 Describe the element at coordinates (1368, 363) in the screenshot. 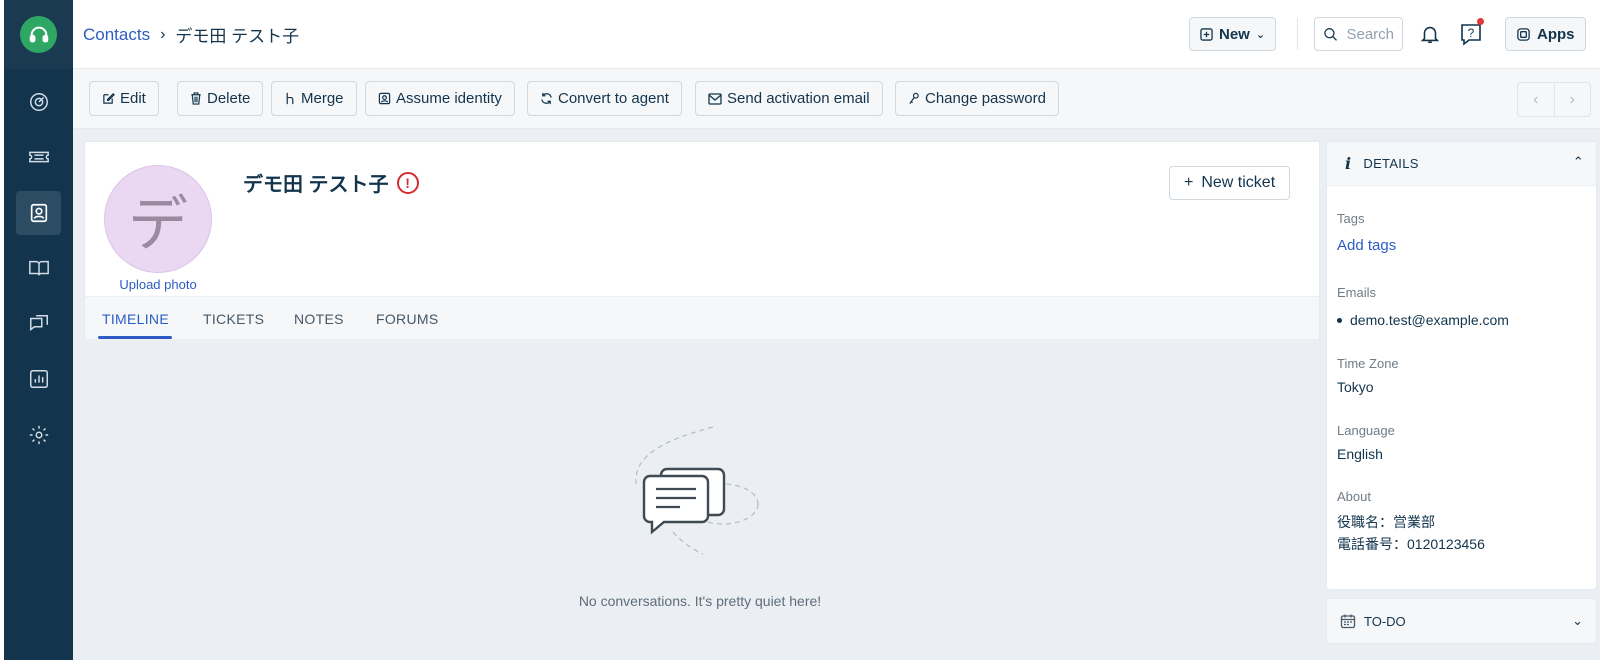

I see `timezone-label: Time Zone` at that location.